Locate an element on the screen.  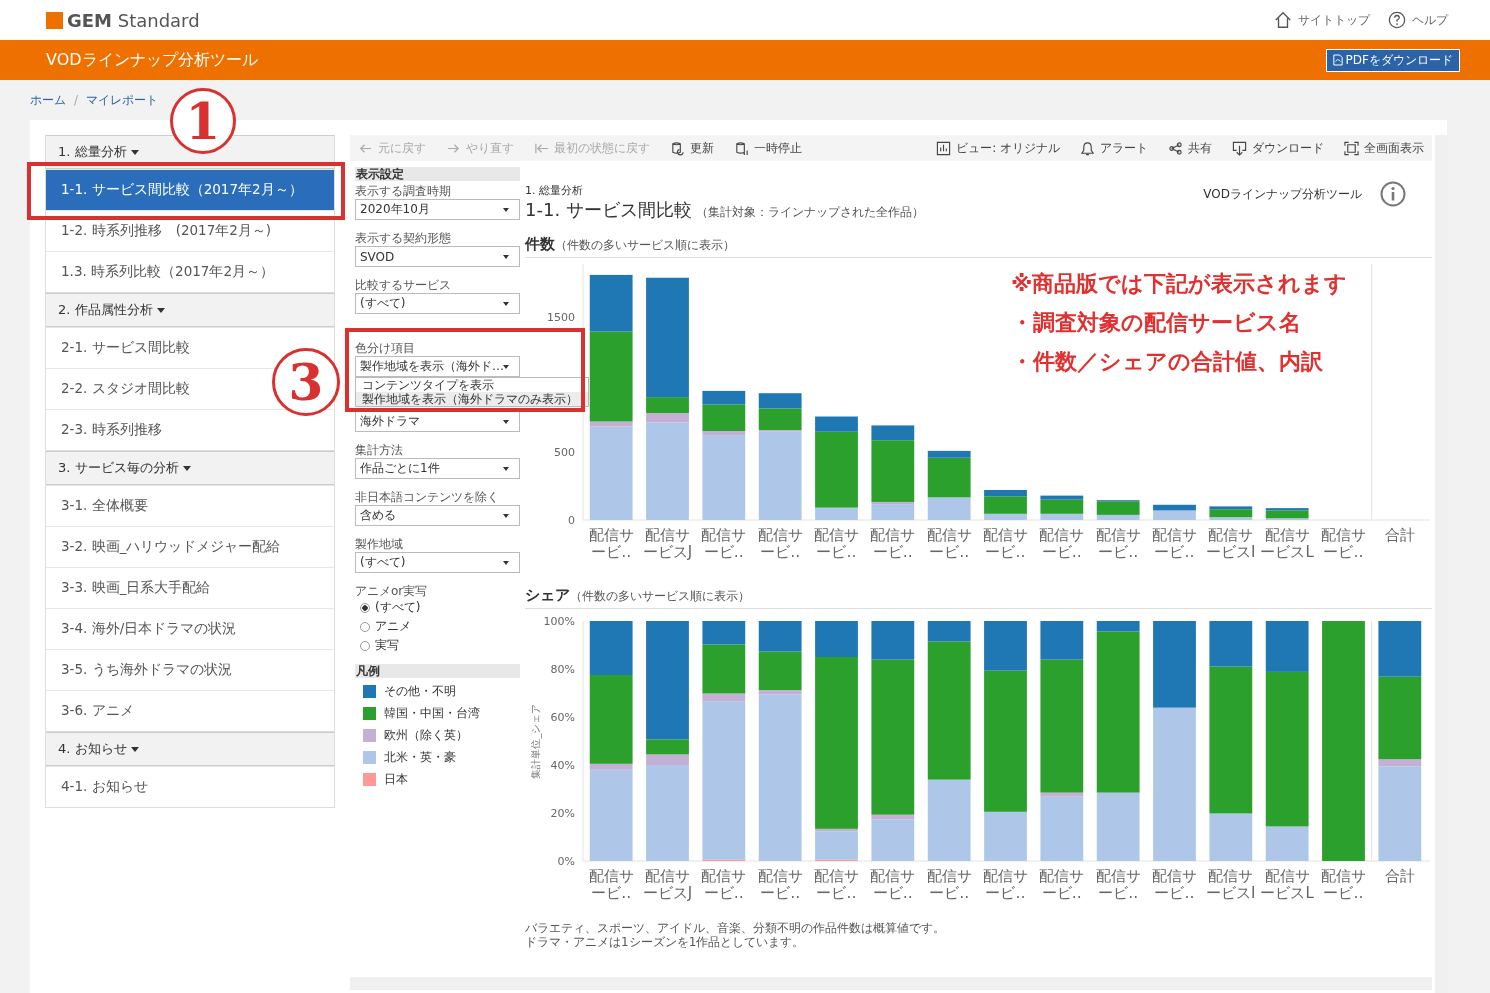
filter-label: 色分け項目 is located at coordinates (385, 348).